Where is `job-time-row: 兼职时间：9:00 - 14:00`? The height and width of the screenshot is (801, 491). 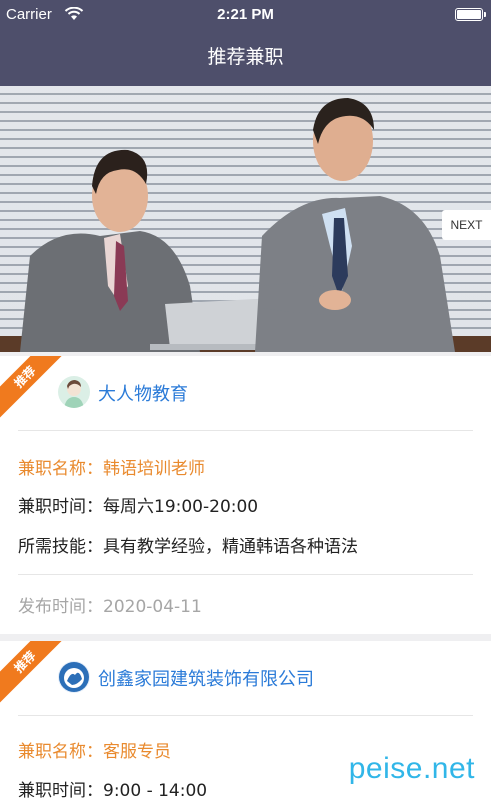 job-time-row: 兼职时间：9:00 - 14:00 is located at coordinates (112, 788).